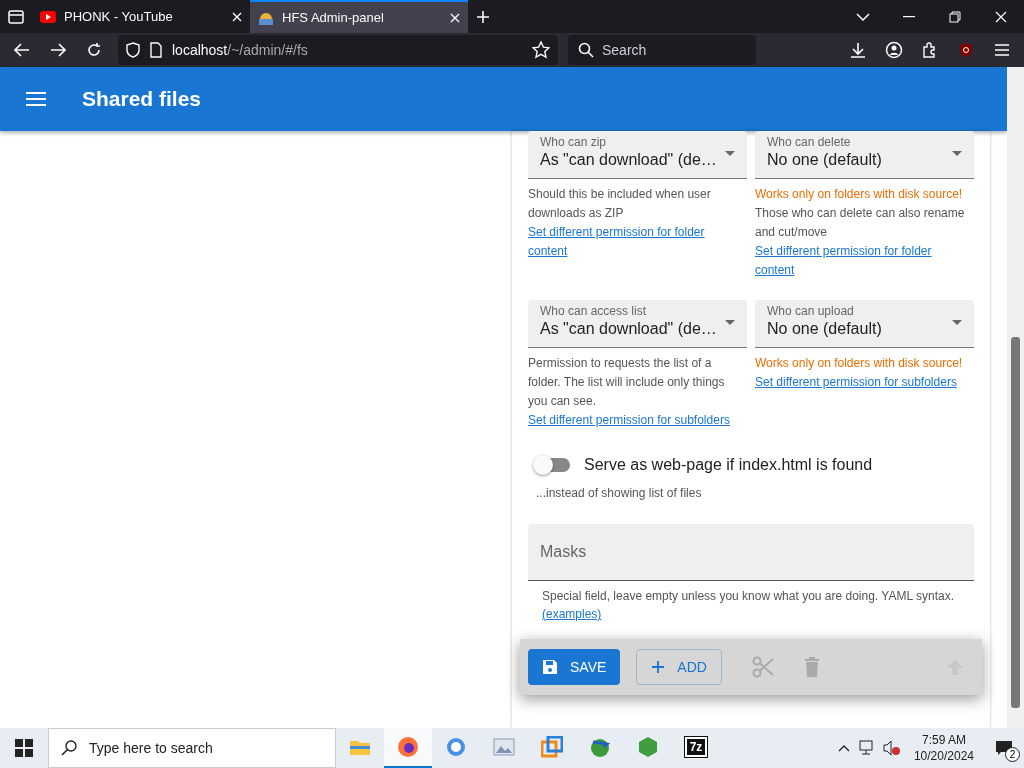 The image size is (1024, 768). Describe the element at coordinates (662, 50) in the screenshot. I see `search-field: Search` at that location.